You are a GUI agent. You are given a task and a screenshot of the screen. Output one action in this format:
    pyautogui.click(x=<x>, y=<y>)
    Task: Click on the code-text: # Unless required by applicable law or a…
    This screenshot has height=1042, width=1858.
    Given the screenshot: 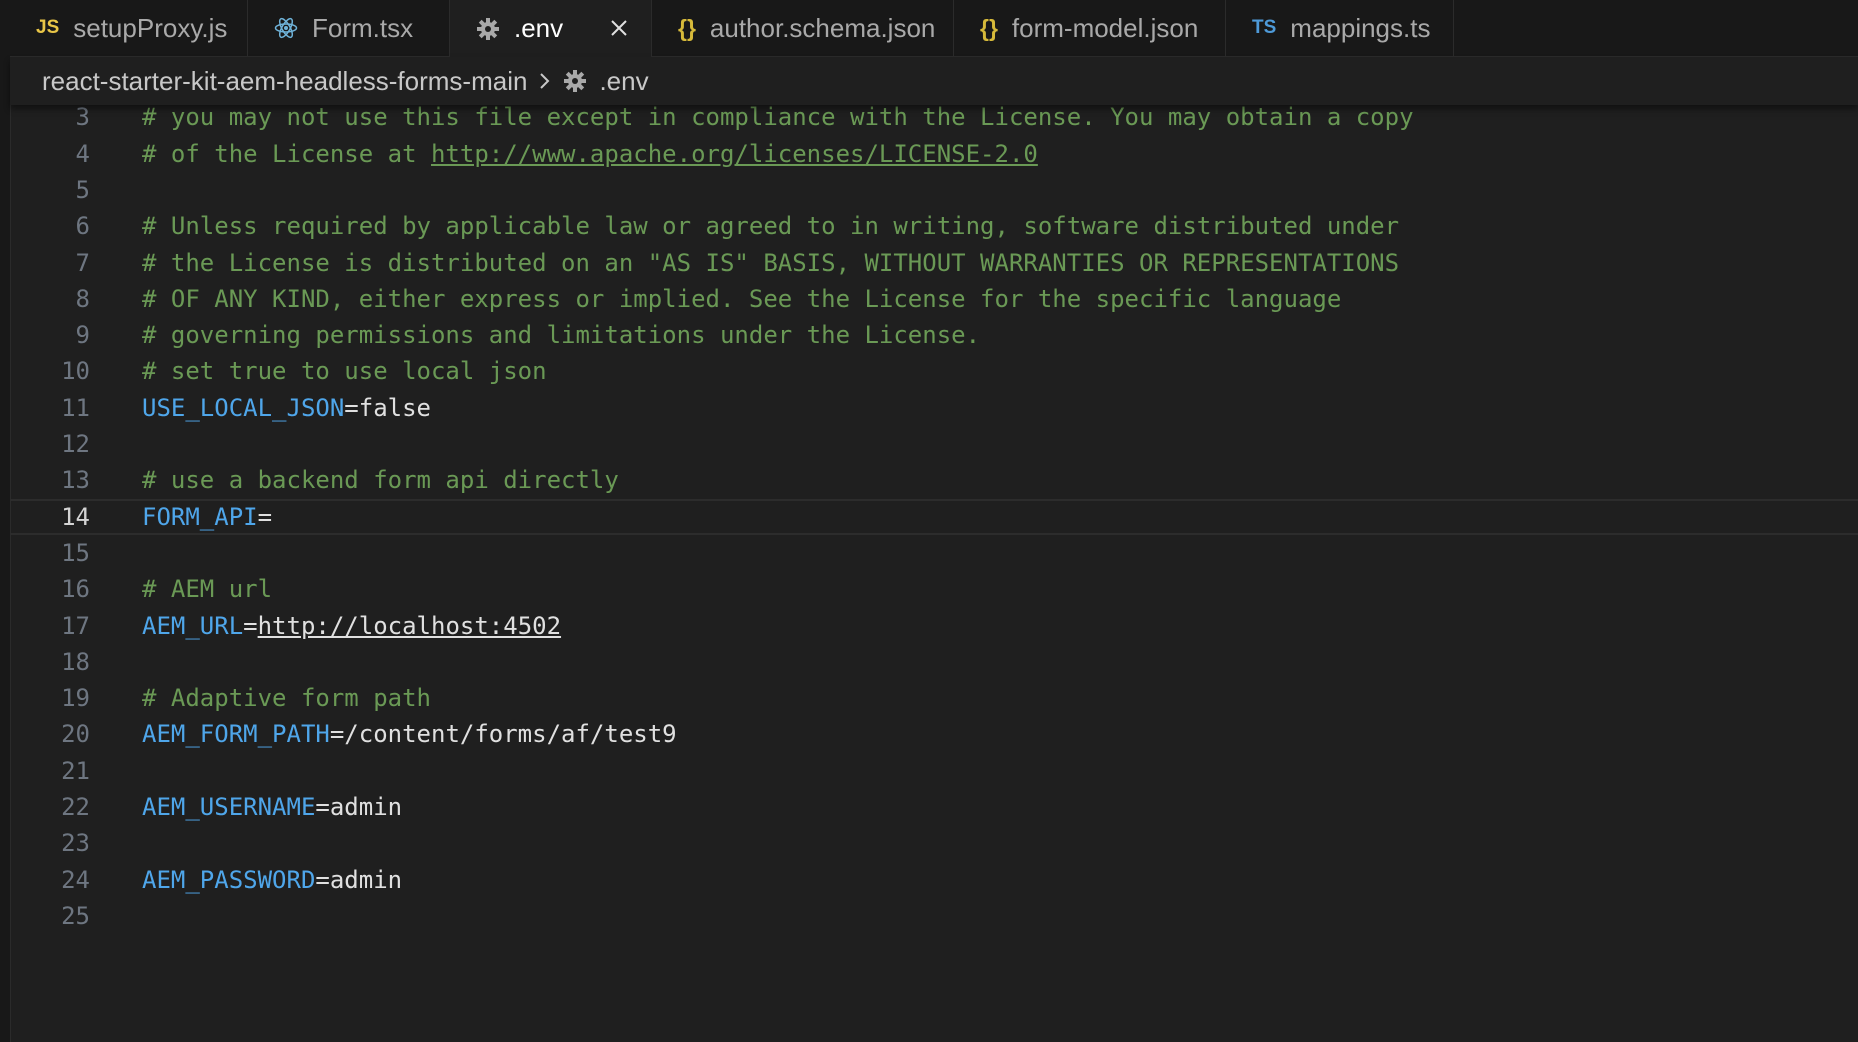 What is the action you would take?
    pyautogui.click(x=770, y=226)
    